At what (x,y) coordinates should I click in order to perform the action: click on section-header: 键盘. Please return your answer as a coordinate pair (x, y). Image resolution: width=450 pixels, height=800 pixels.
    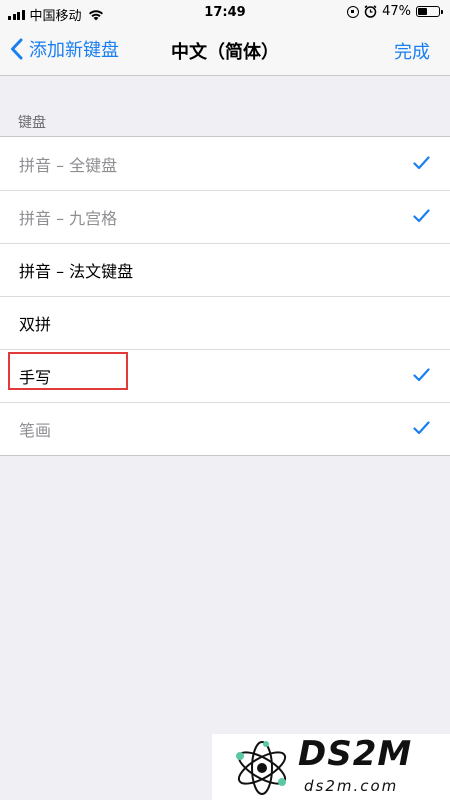
    Looking at the image, I should click on (32, 123).